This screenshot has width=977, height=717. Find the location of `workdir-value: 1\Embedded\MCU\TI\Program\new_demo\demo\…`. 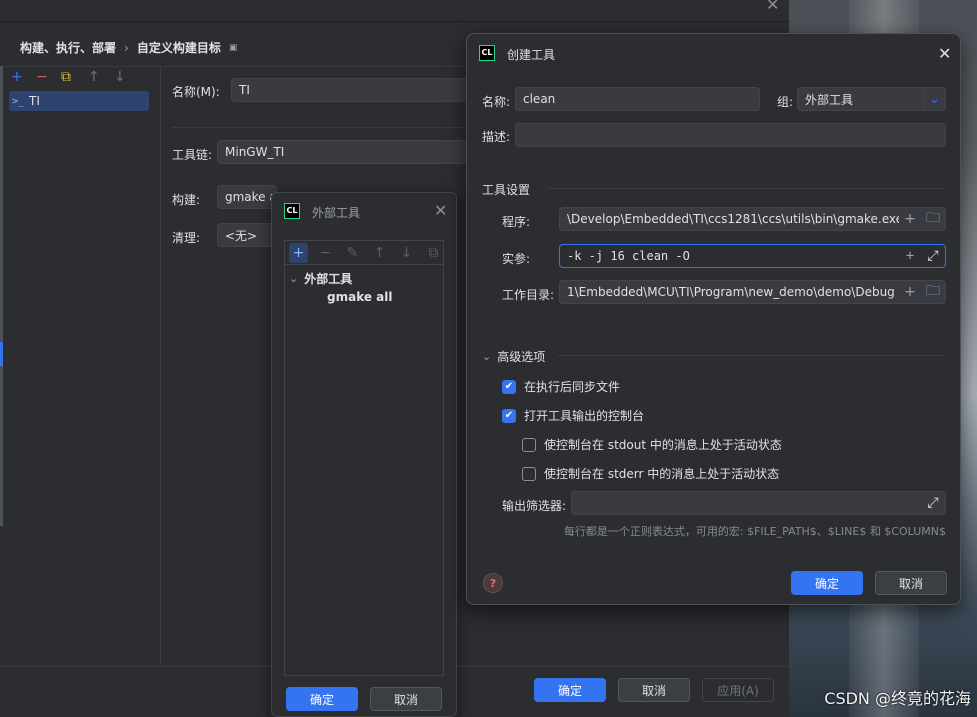

workdir-value: 1\Embedded\MCU\TI\Program\new_demo\demo\… is located at coordinates (731, 292).